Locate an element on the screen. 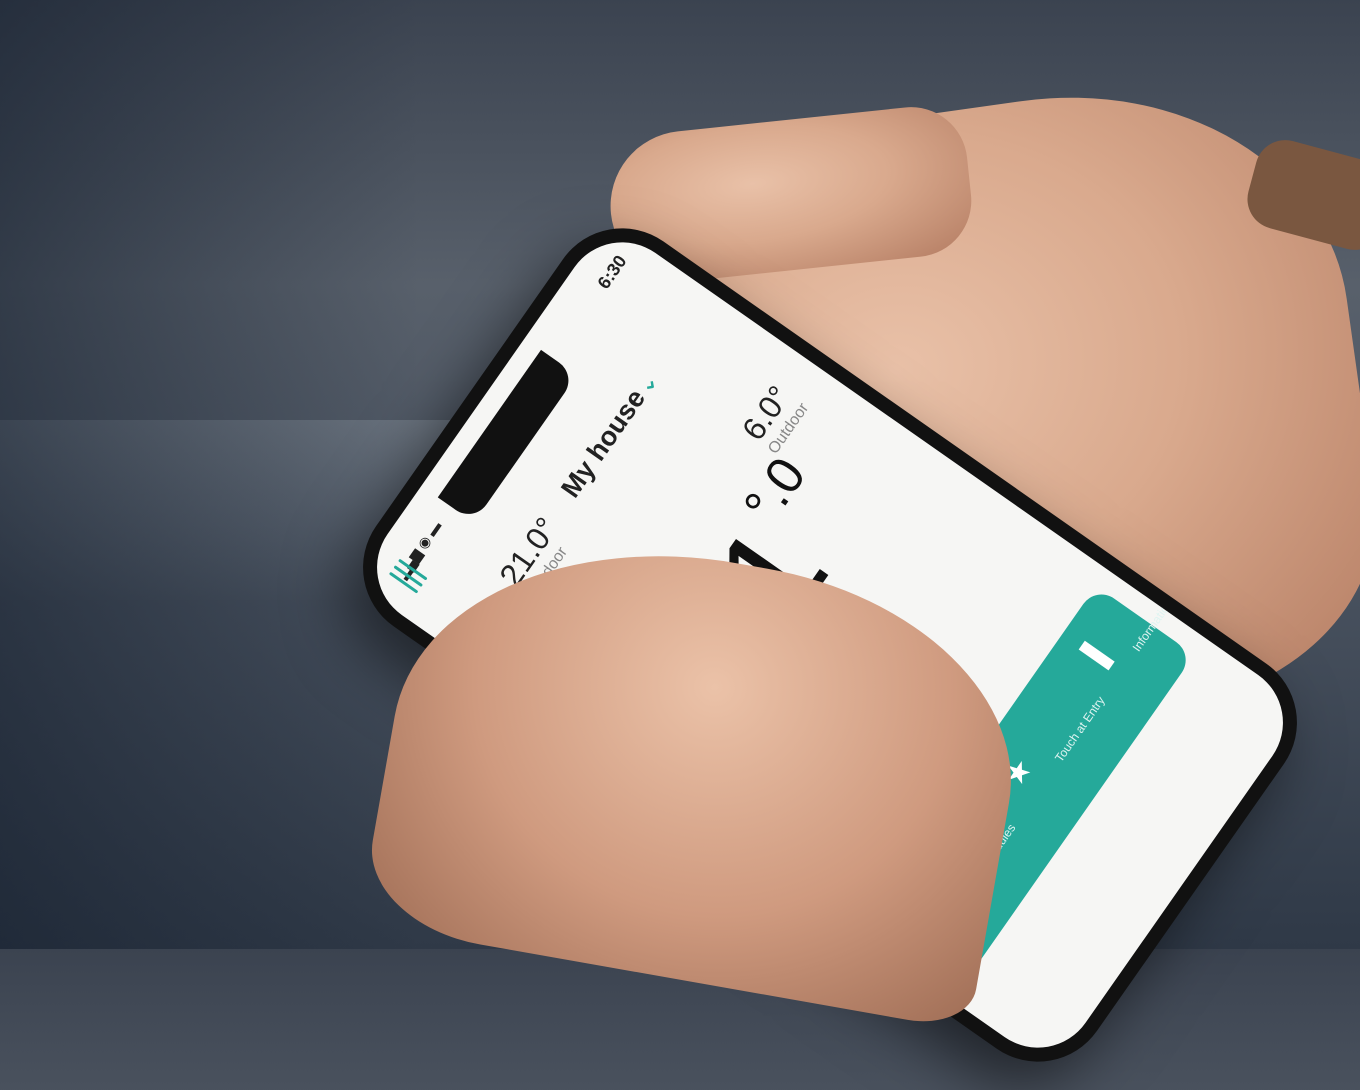 This screenshot has width=1360, height=1090. status-time: 6:30 is located at coordinates (612, 272).